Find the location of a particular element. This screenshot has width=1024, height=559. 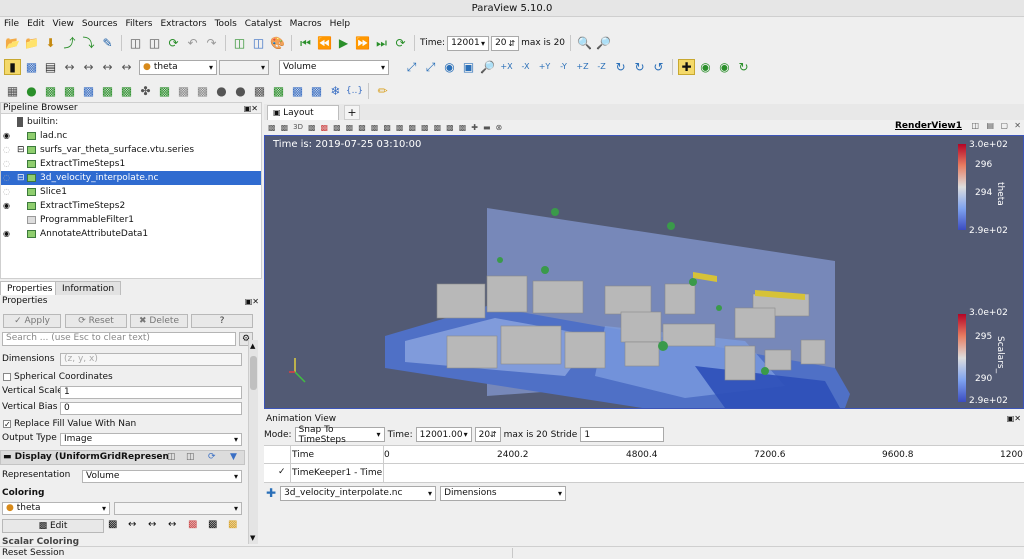

load-state-icon: ⤴ is located at coordinates (69, 43).